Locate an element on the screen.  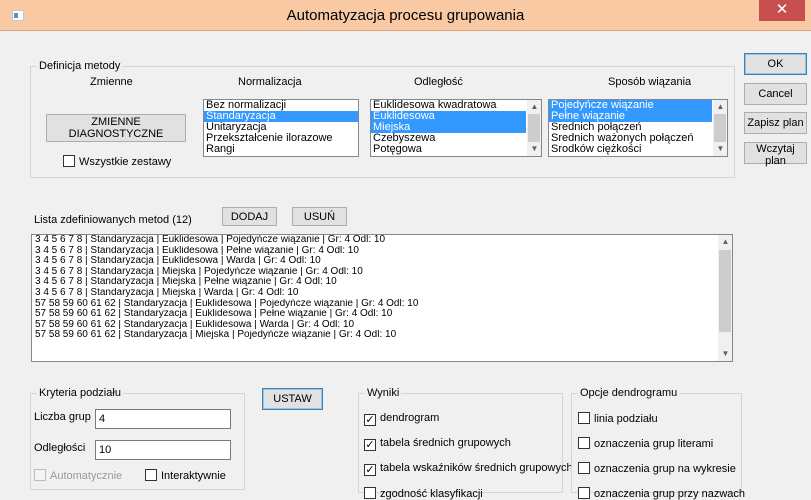
window-title: Automatyzacja procesu grupowania is located at coordinates (405, 15).